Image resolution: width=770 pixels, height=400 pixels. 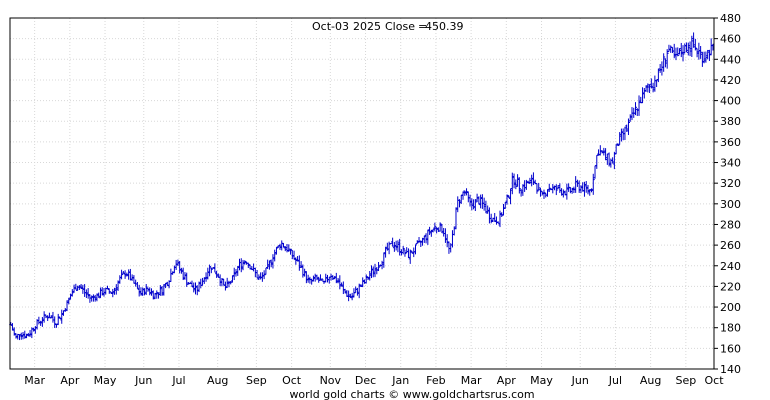 What do you see at coordinates (444, 26) in the screenshot?
I see `header-close-value: 450.39` at bounding box center [444, 26].